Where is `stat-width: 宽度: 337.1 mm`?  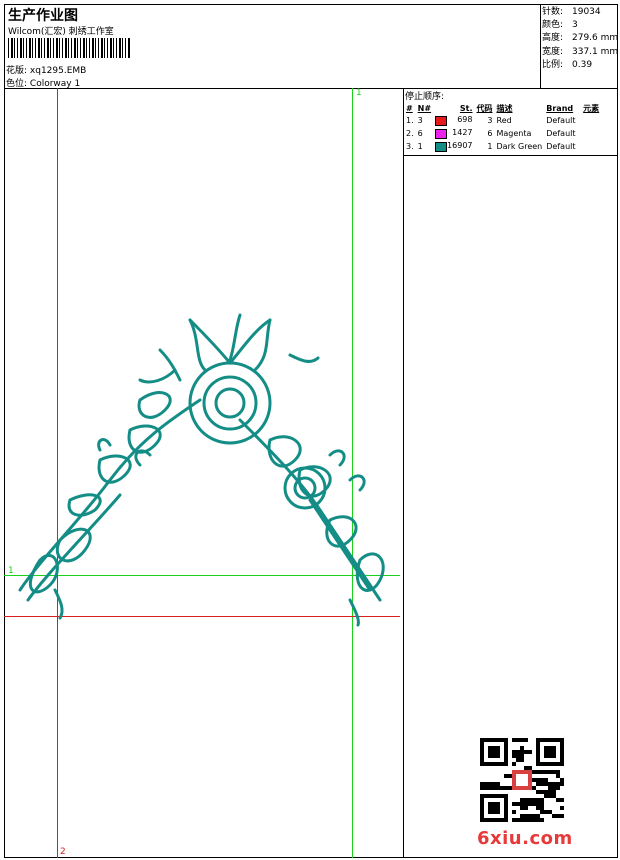 stat-width: 宽度: 337.1 mm is located at coordinates (580, 51).